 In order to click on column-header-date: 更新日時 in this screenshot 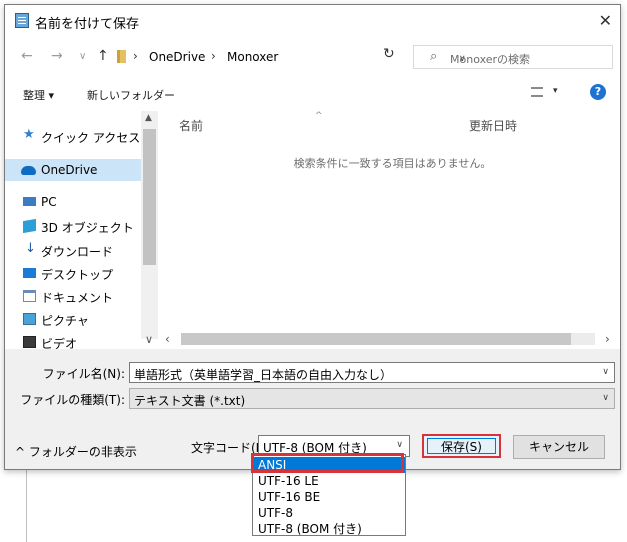, I will do `click(493, 125)`.